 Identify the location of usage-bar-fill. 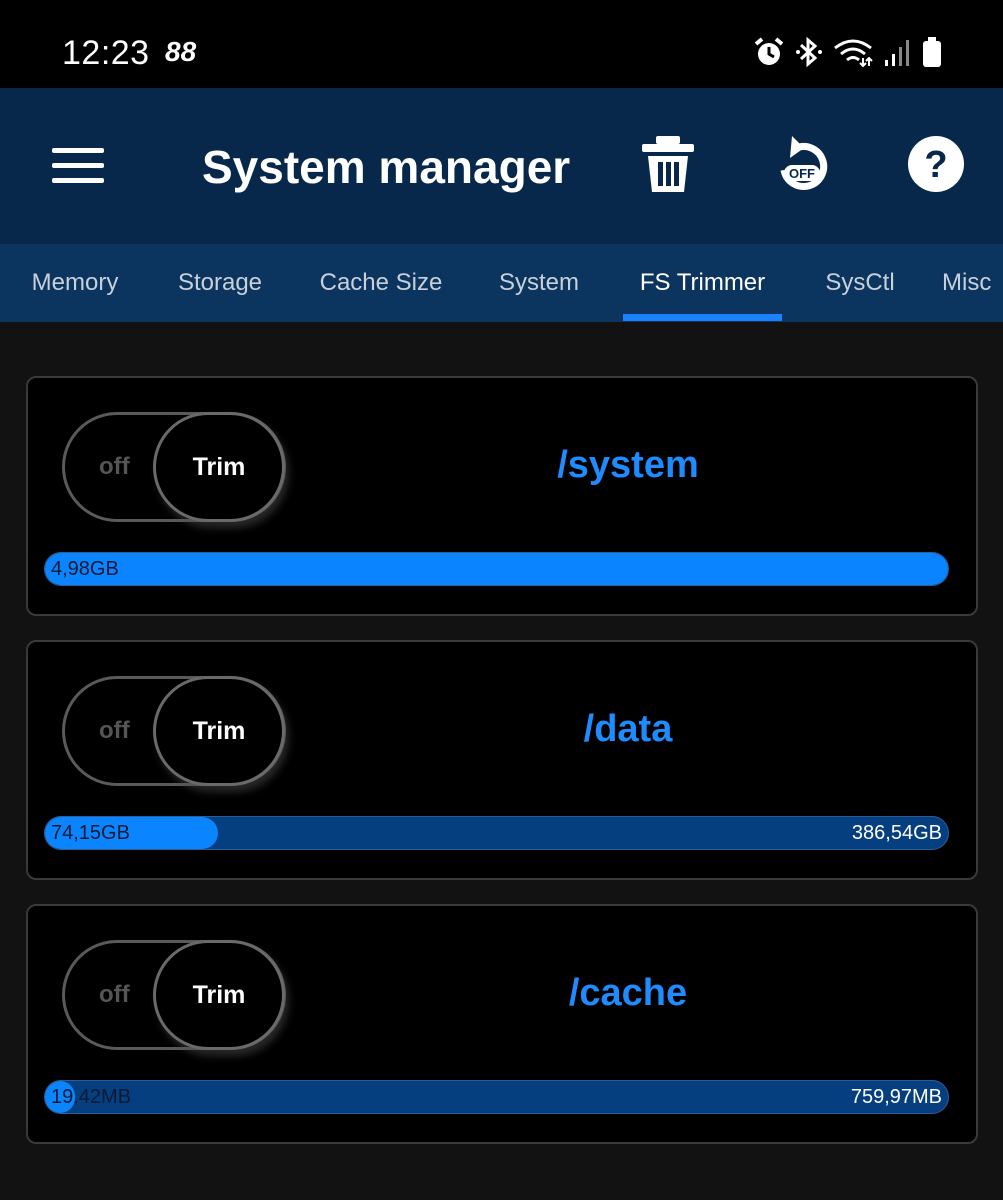
(496, 569).